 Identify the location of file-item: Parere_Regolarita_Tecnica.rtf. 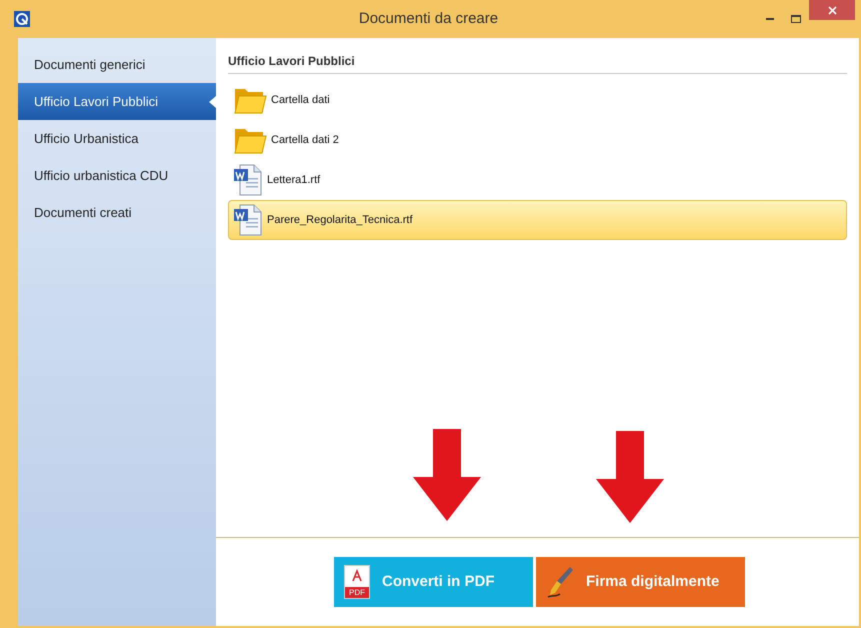
(537, 220).